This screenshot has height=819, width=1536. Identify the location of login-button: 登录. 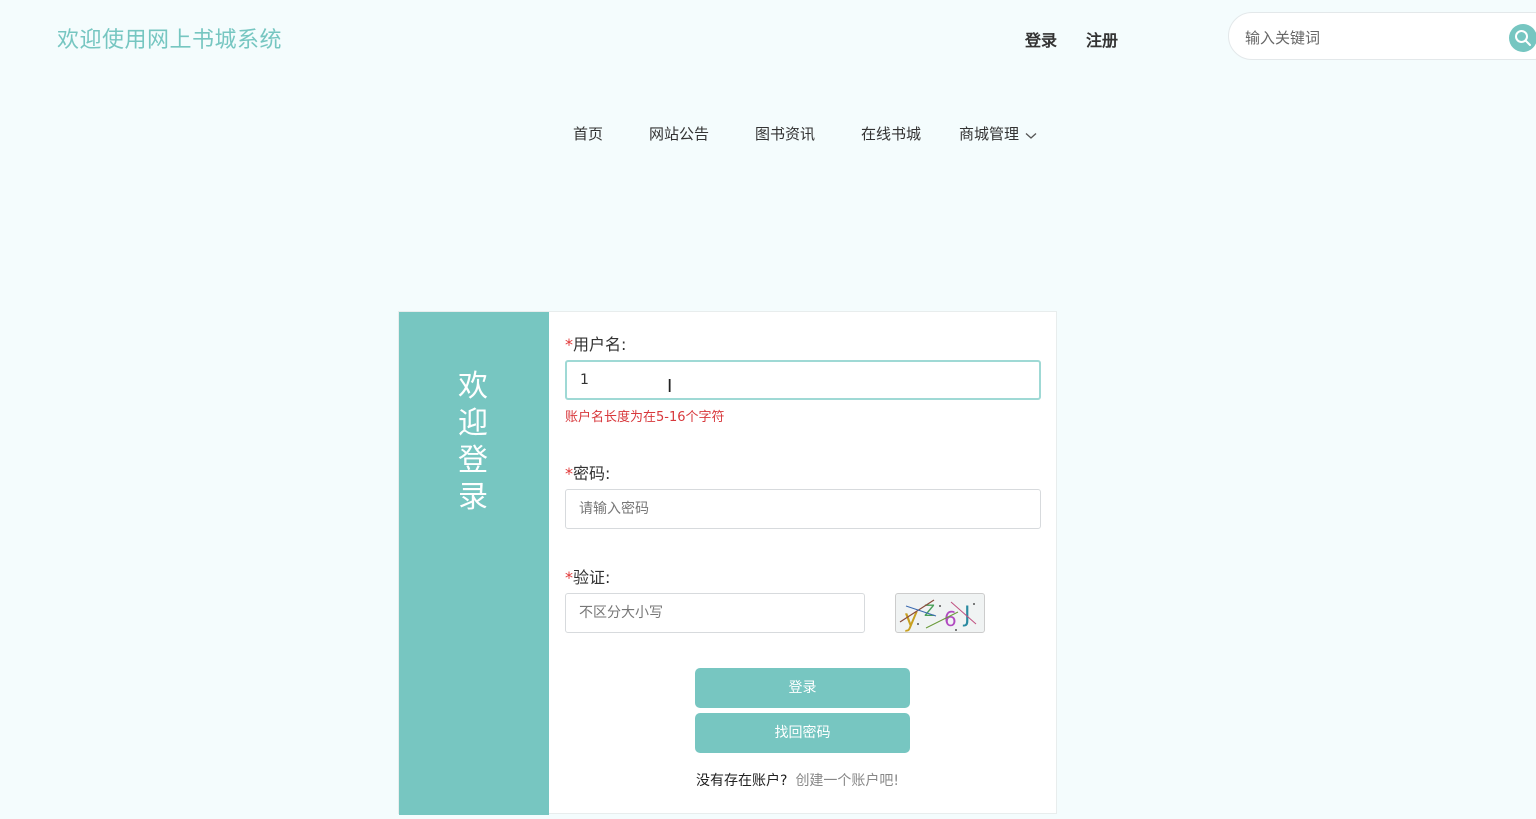
(802, 688).